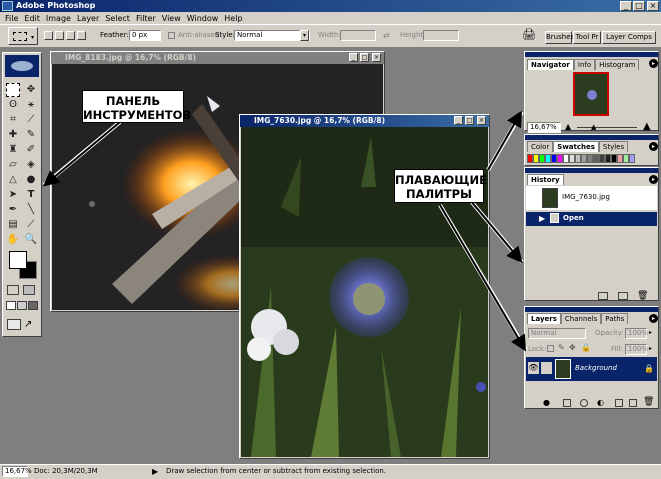 The height and width of the screenshot is (479, 661). Describe the element at coordinates (18, 260) in the screenshot. I see `foreground-color-swatch` at that location.